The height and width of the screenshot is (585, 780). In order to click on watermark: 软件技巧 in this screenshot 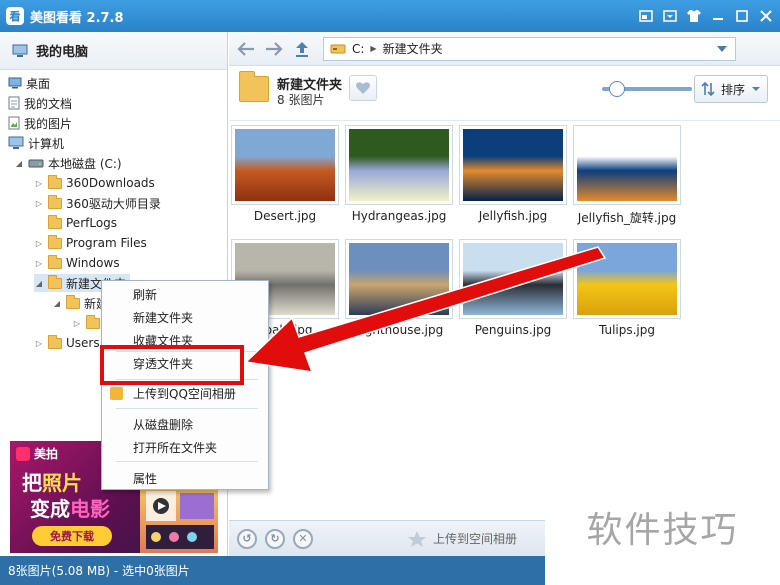, I will do `click(662, 526)`.